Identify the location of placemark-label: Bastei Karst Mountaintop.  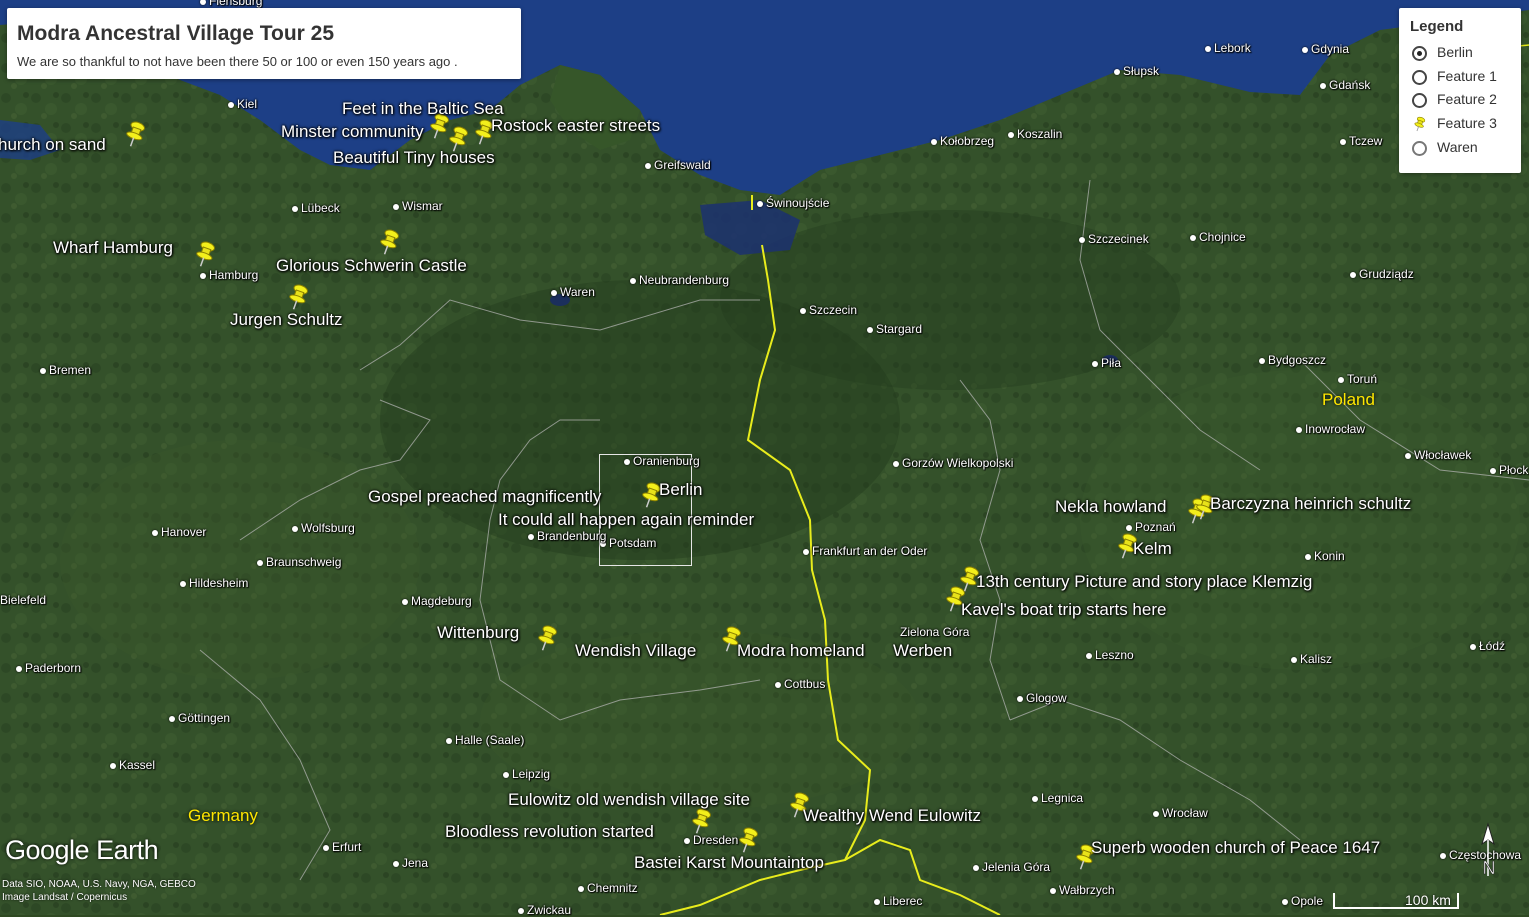
(729, 863).